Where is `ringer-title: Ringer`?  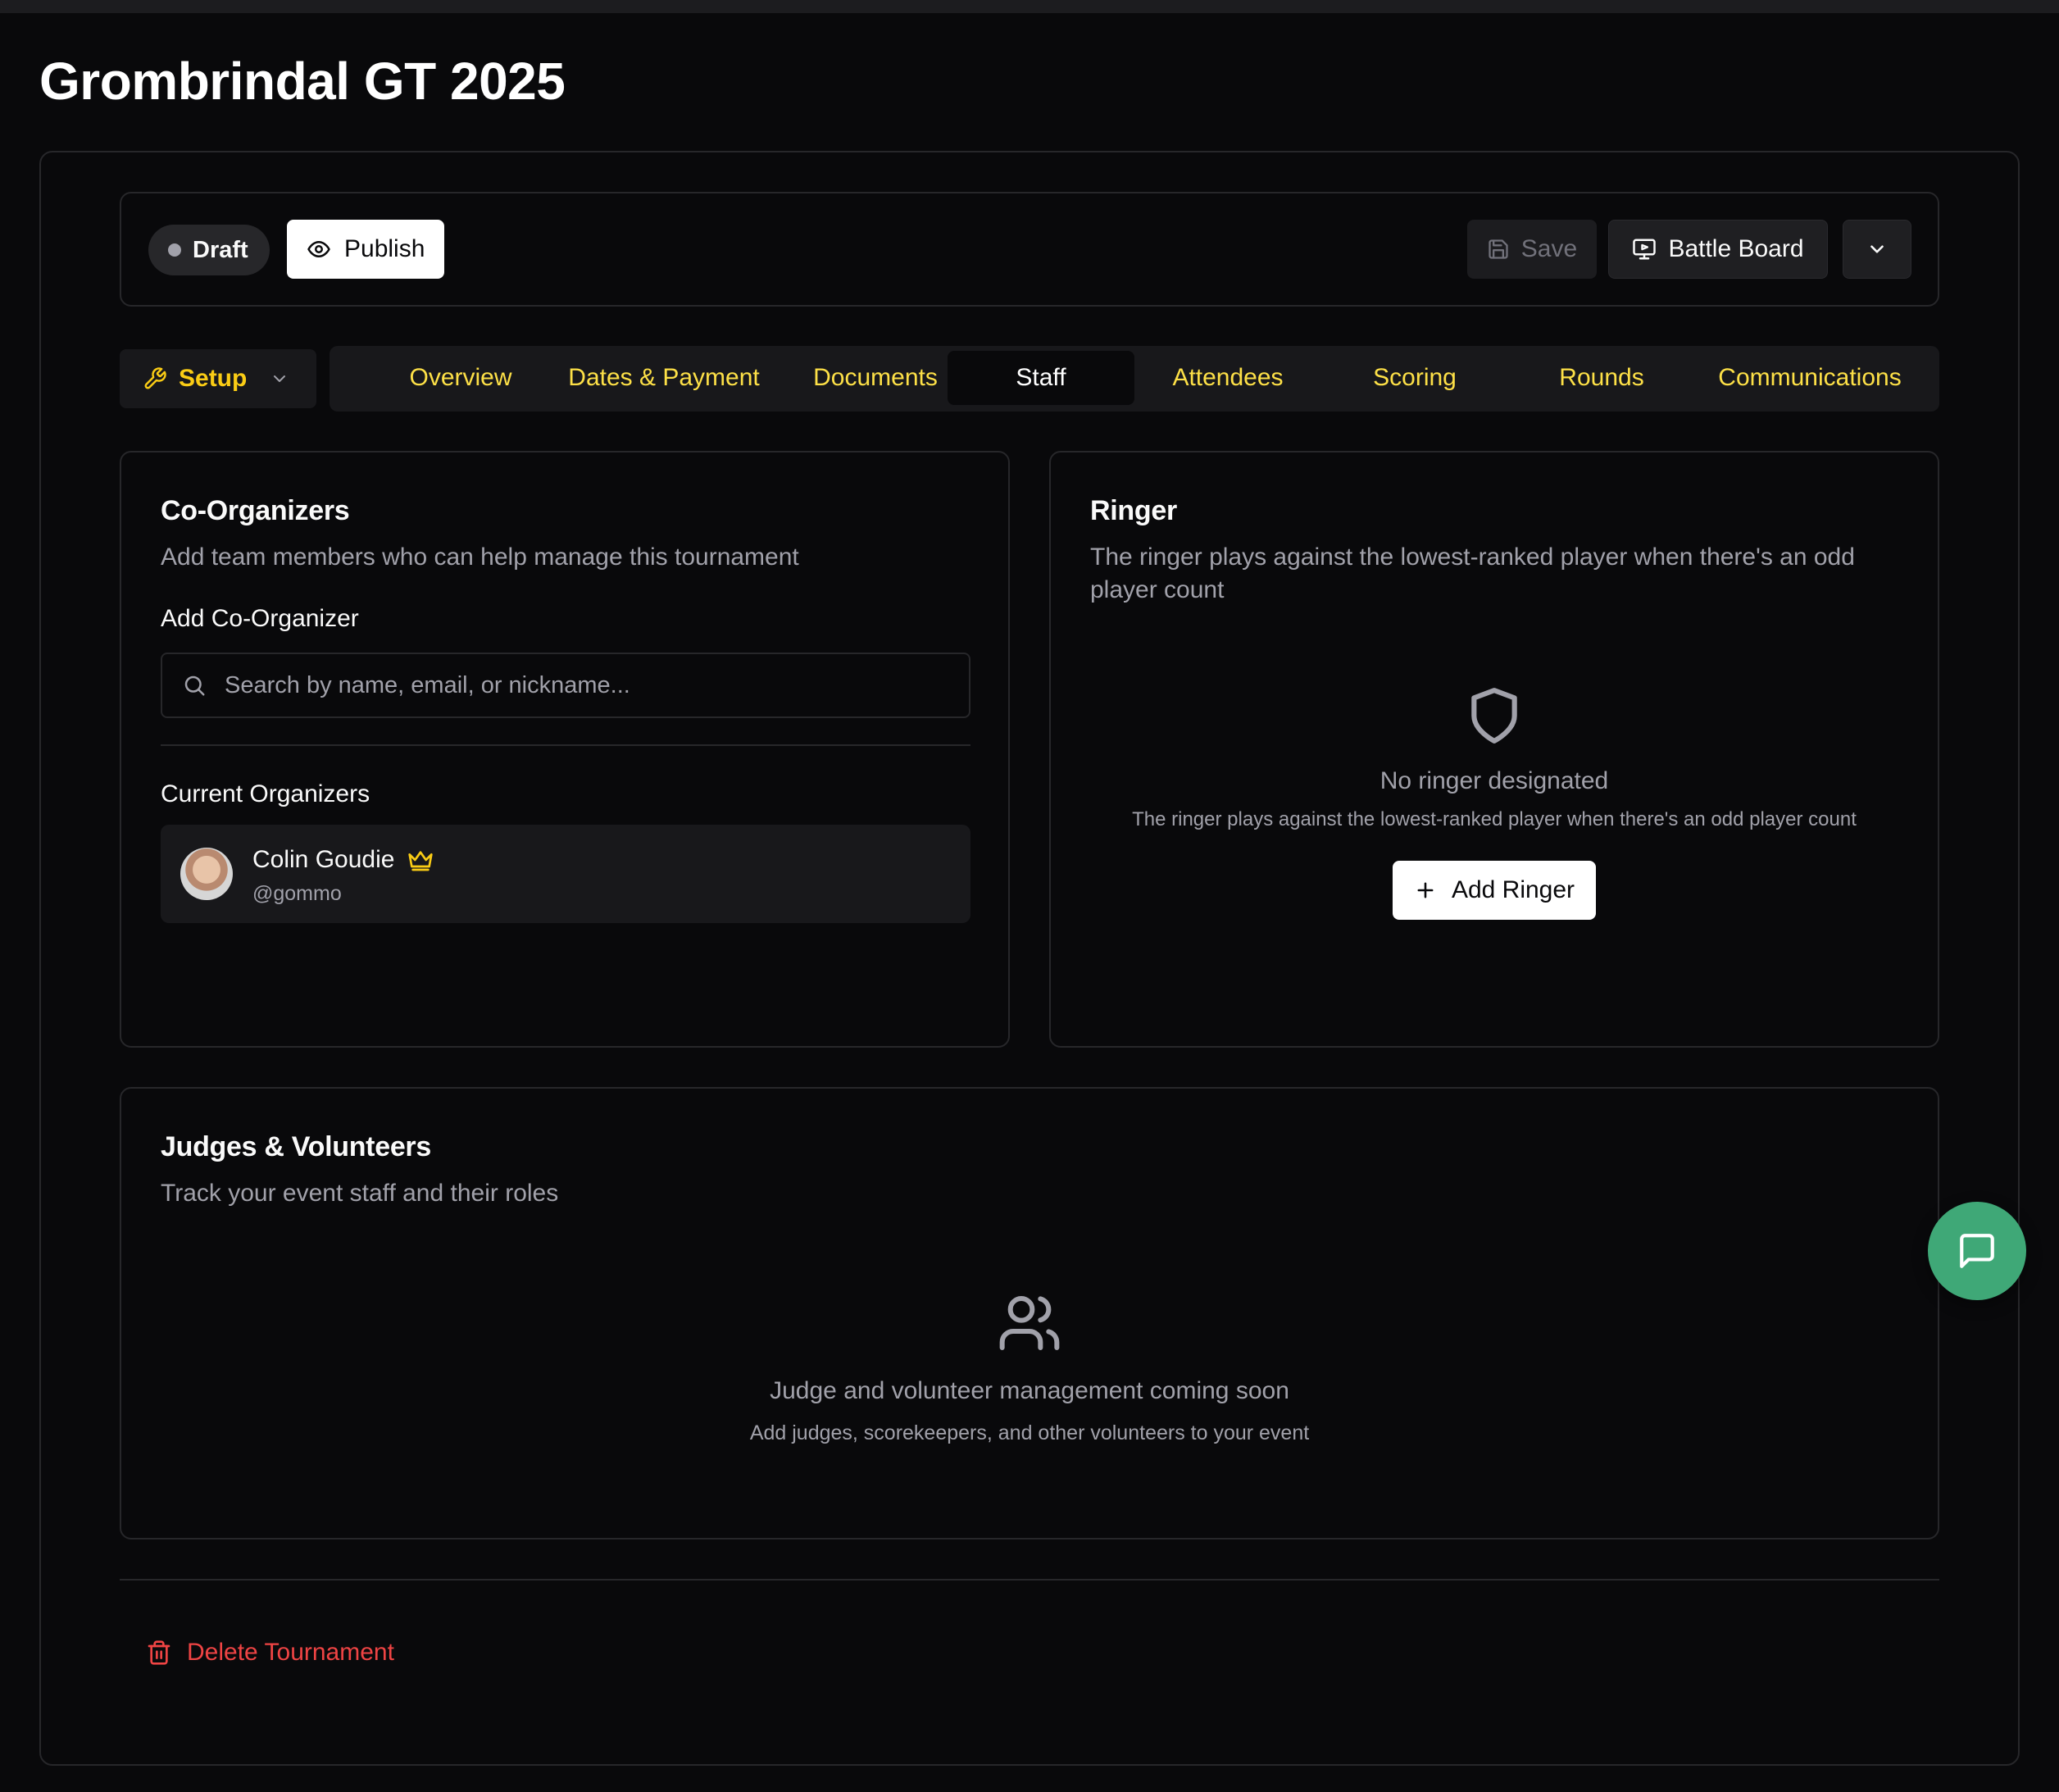
ringer-title: Ringer is located at coordinates (1134, 510).